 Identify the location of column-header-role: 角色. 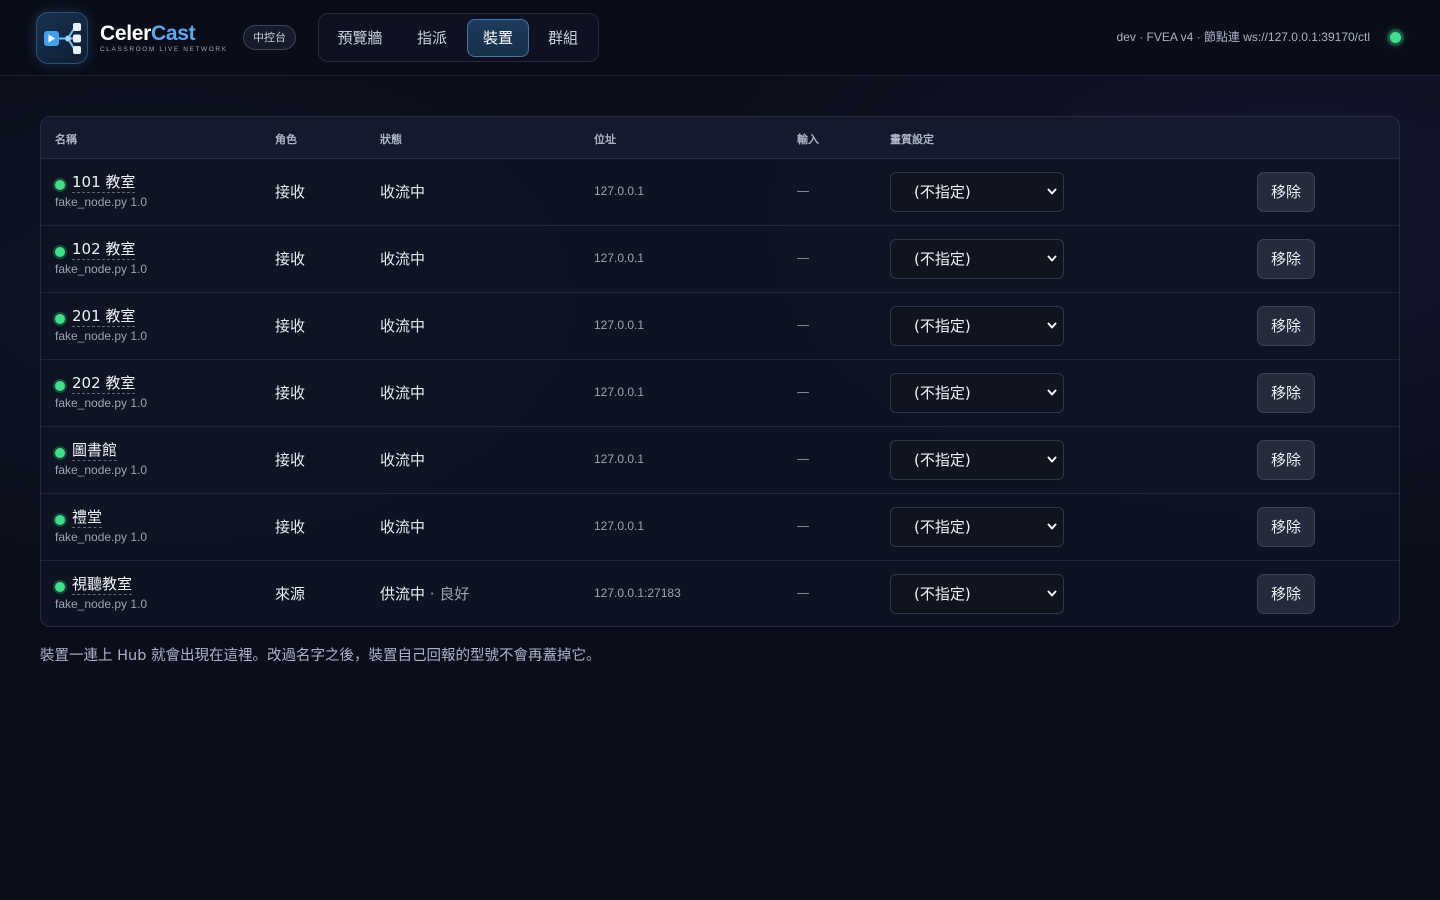
(286, 139).